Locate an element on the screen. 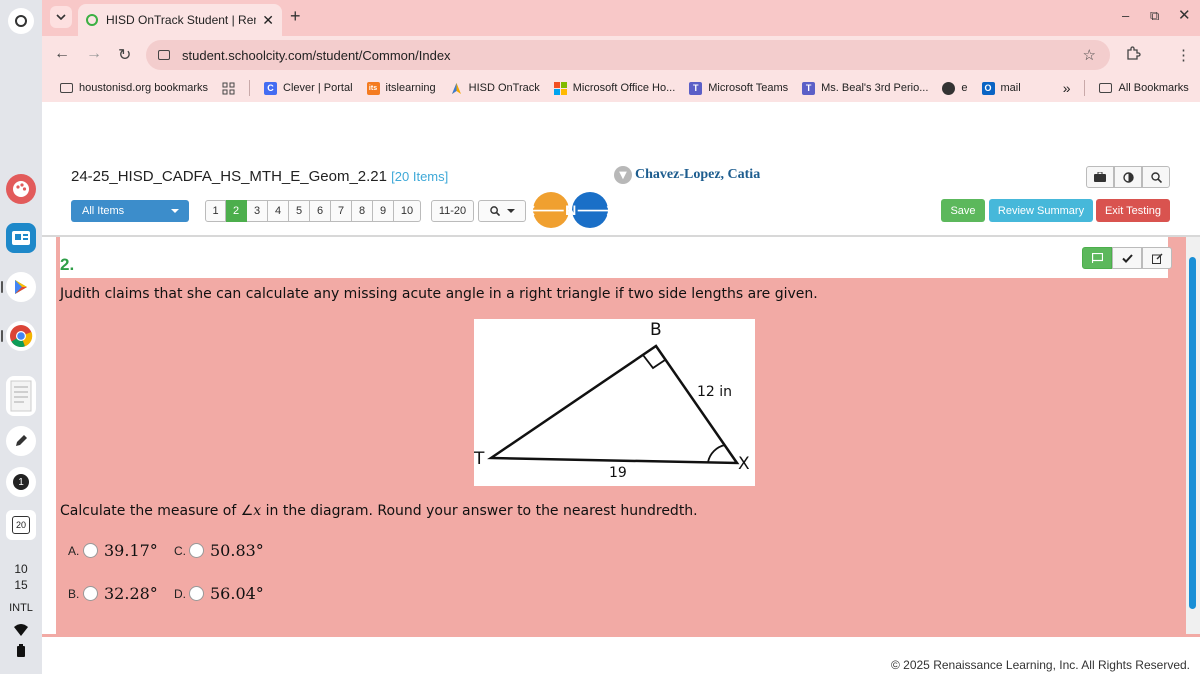 This screenshot has height=674, width=1200. apps-grid-button is located at coordinates (228, 88).